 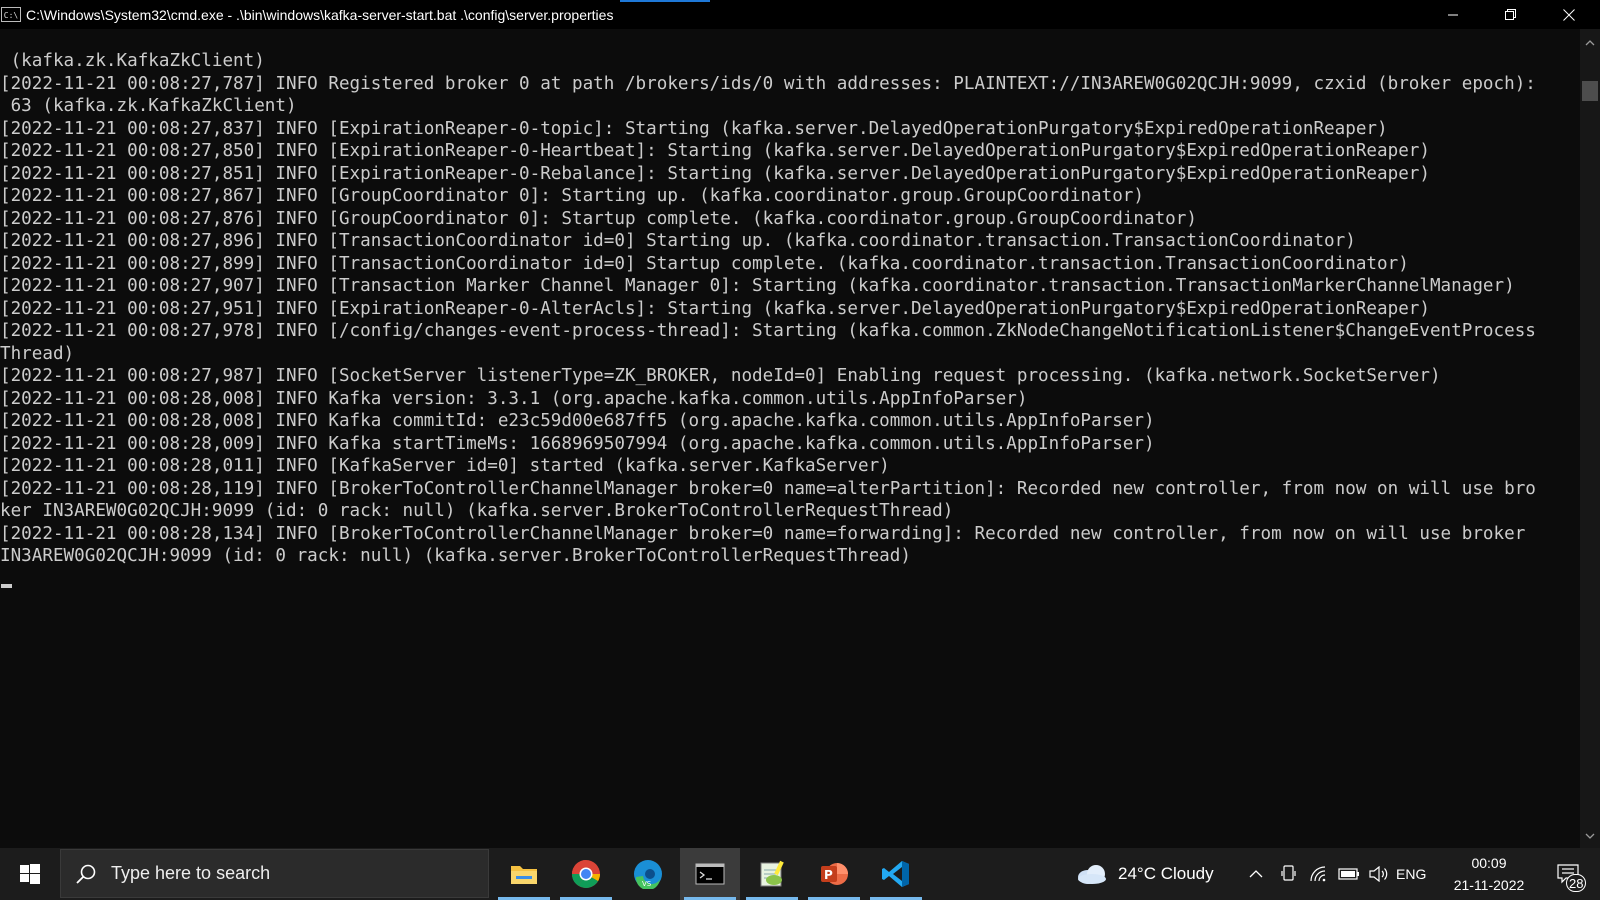 I want to click on minimize-icon, so click(x=1453, y=14).